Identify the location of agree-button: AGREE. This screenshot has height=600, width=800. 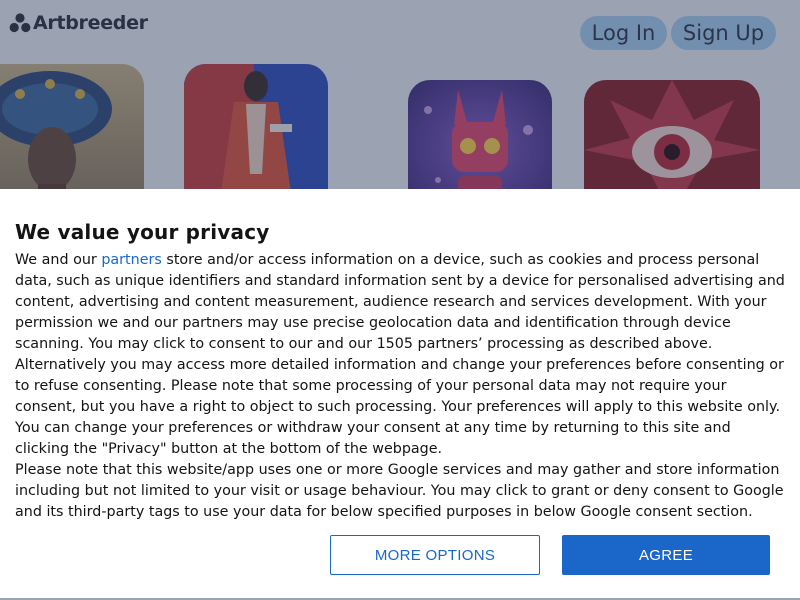
(666, 555).